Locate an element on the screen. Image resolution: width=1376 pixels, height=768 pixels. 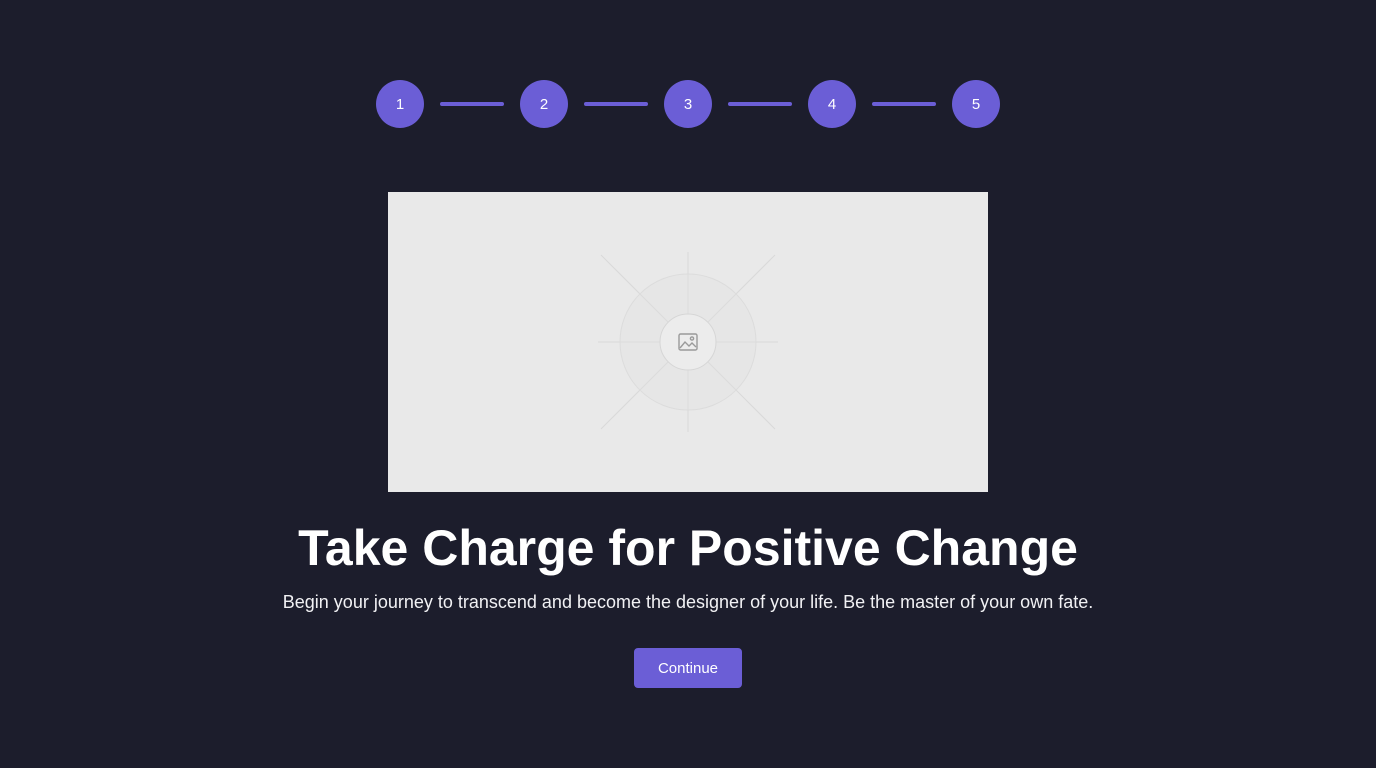
image-placeholder-icon is located at coordinates (688, 342).